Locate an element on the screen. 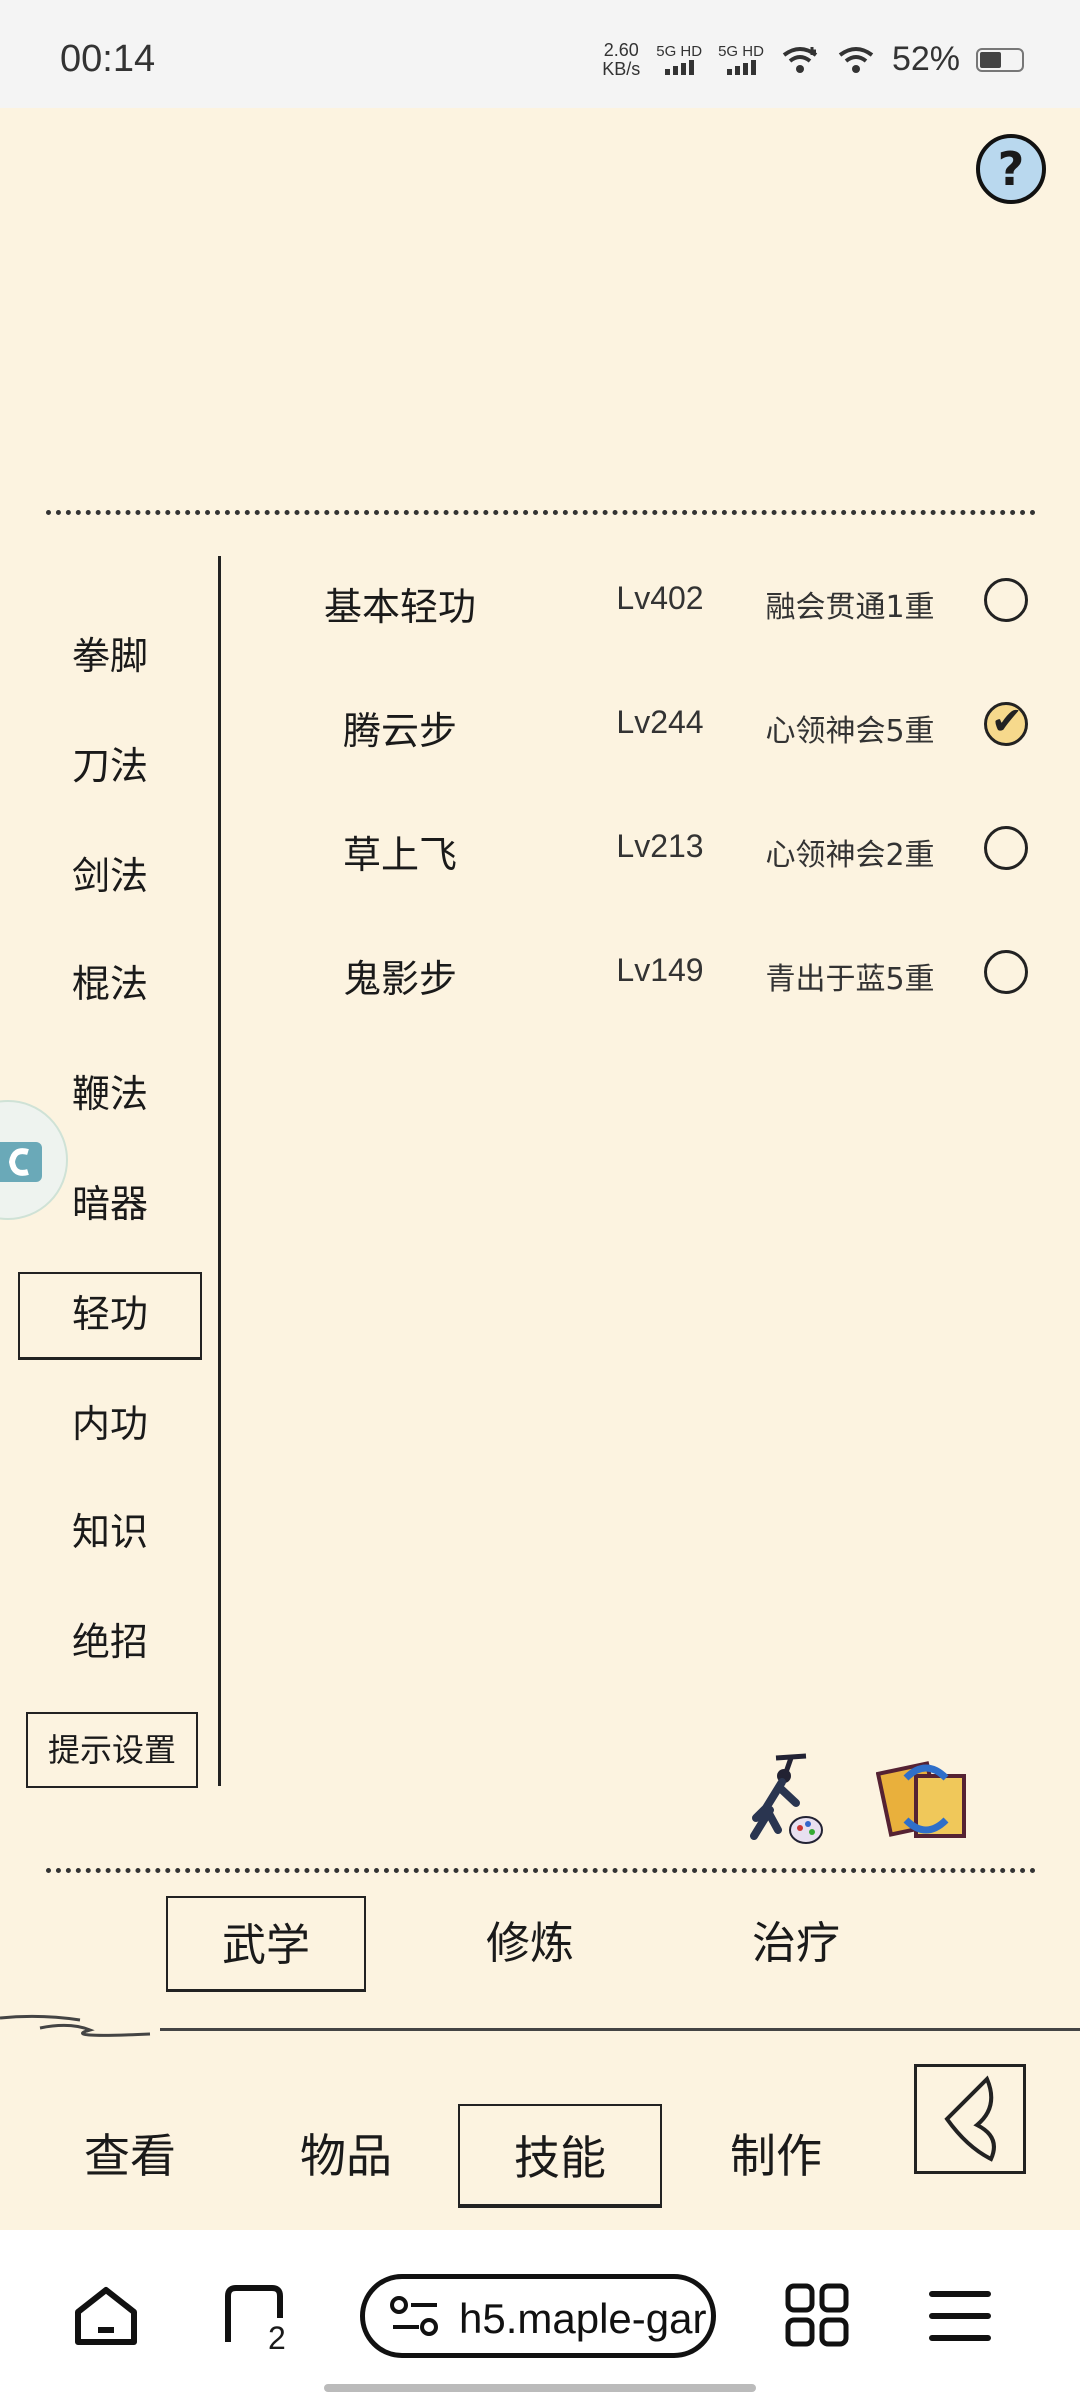  skill-select-radio-checked is located at coordinates (1006, 722).